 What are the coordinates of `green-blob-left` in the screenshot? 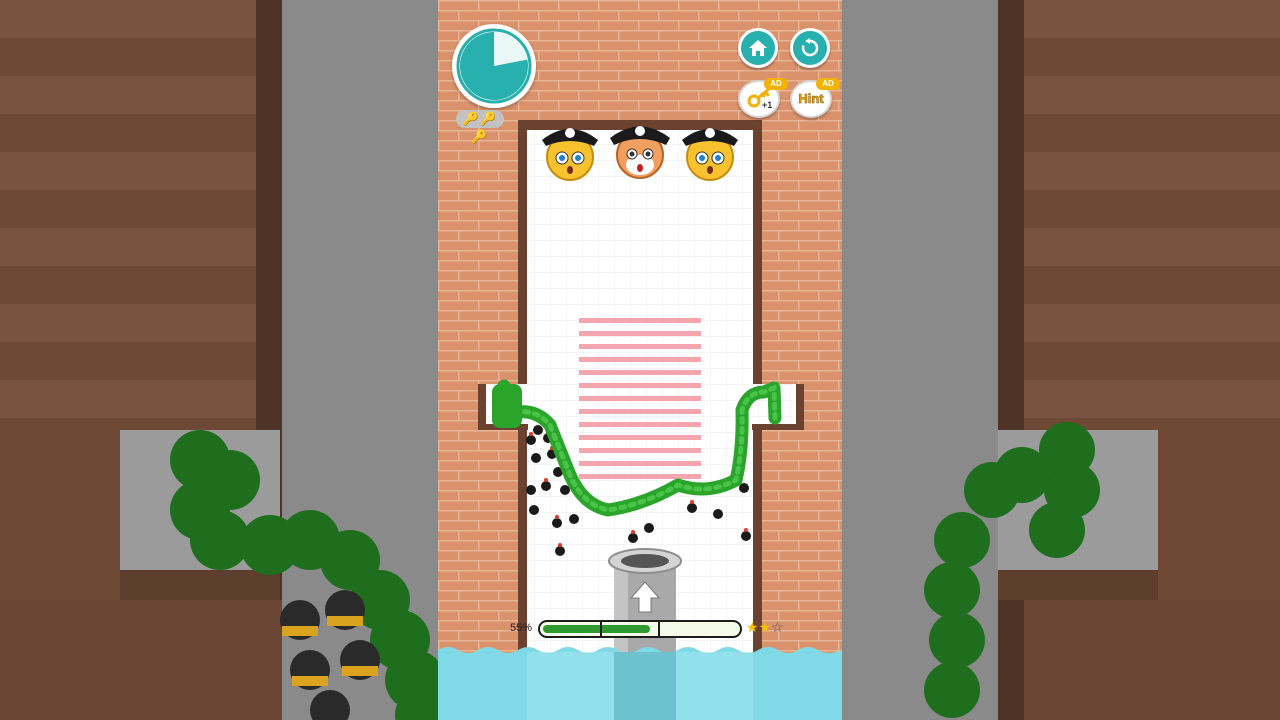 It's located at (507, 406).